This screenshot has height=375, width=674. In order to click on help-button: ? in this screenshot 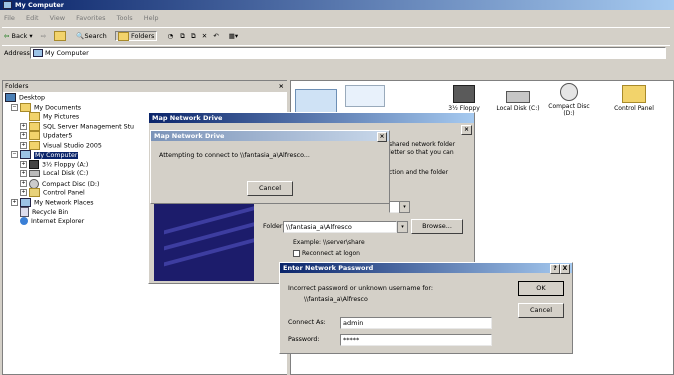, I will do `click(555, 269)`.